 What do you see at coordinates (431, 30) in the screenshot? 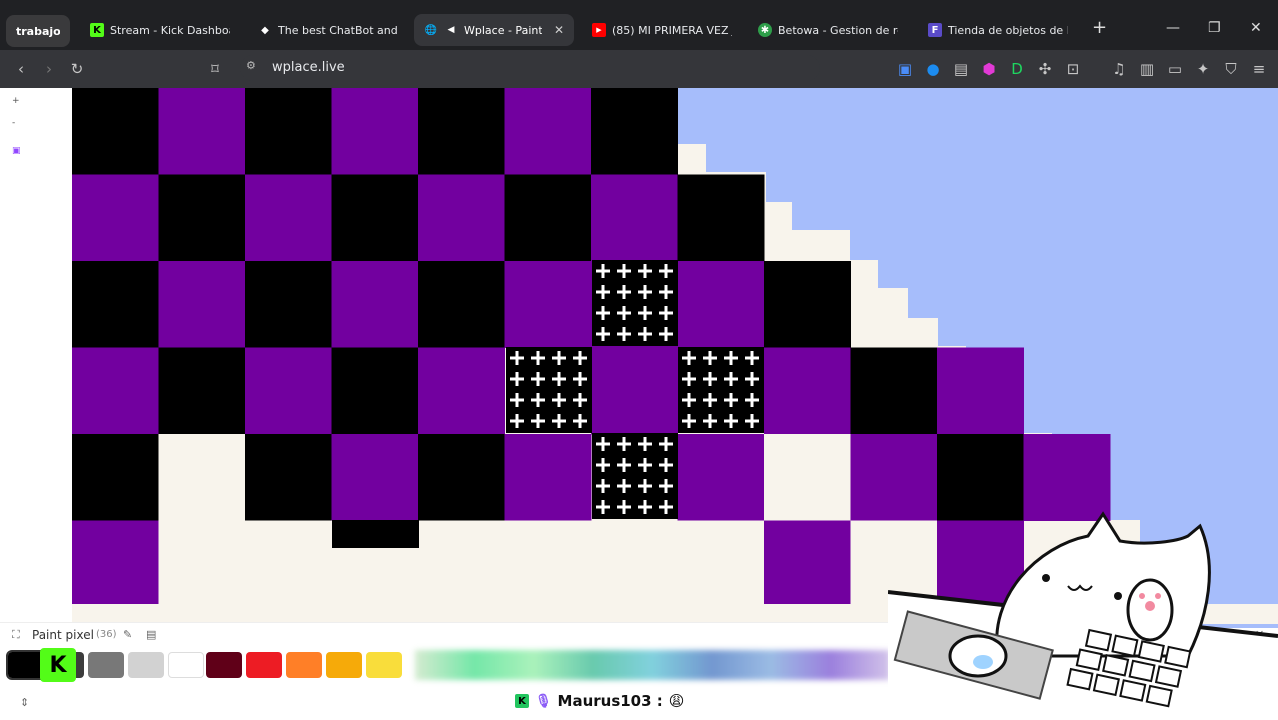
I see `globe-icon: 🌐` at bounding box center [431, 30].